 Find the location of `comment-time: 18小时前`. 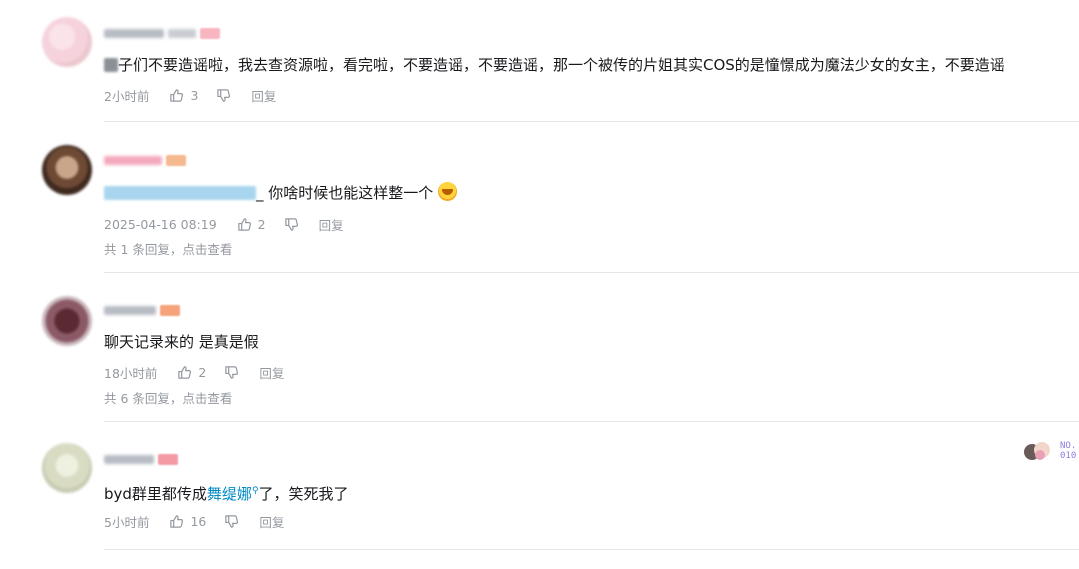

comment-time: 18小时前 is located at coordinates (131, 373).